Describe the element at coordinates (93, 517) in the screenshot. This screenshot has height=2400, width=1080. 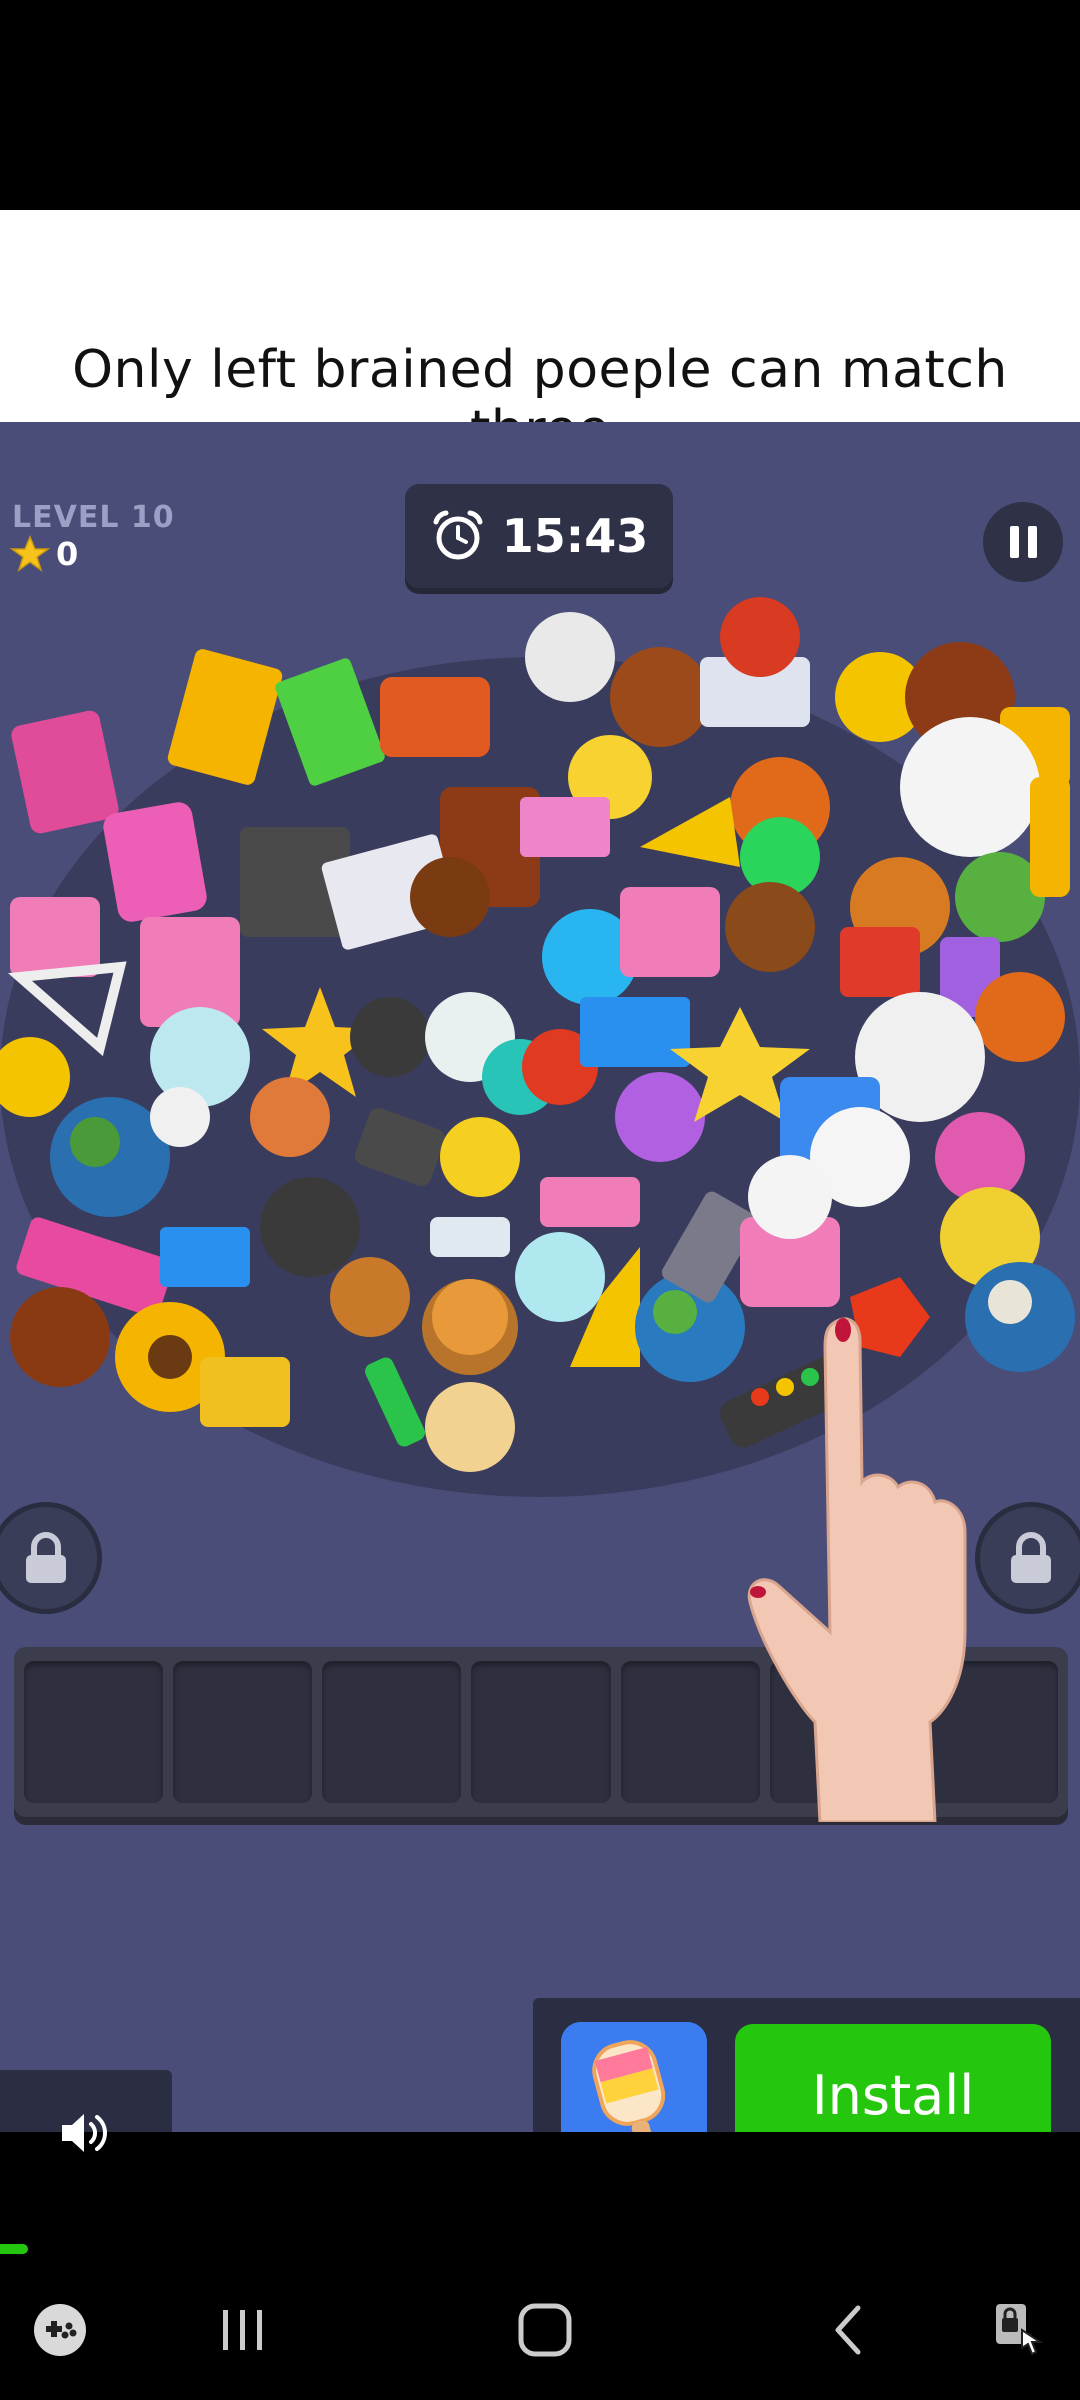
I see `level-label: LEVEL 10` at that location.